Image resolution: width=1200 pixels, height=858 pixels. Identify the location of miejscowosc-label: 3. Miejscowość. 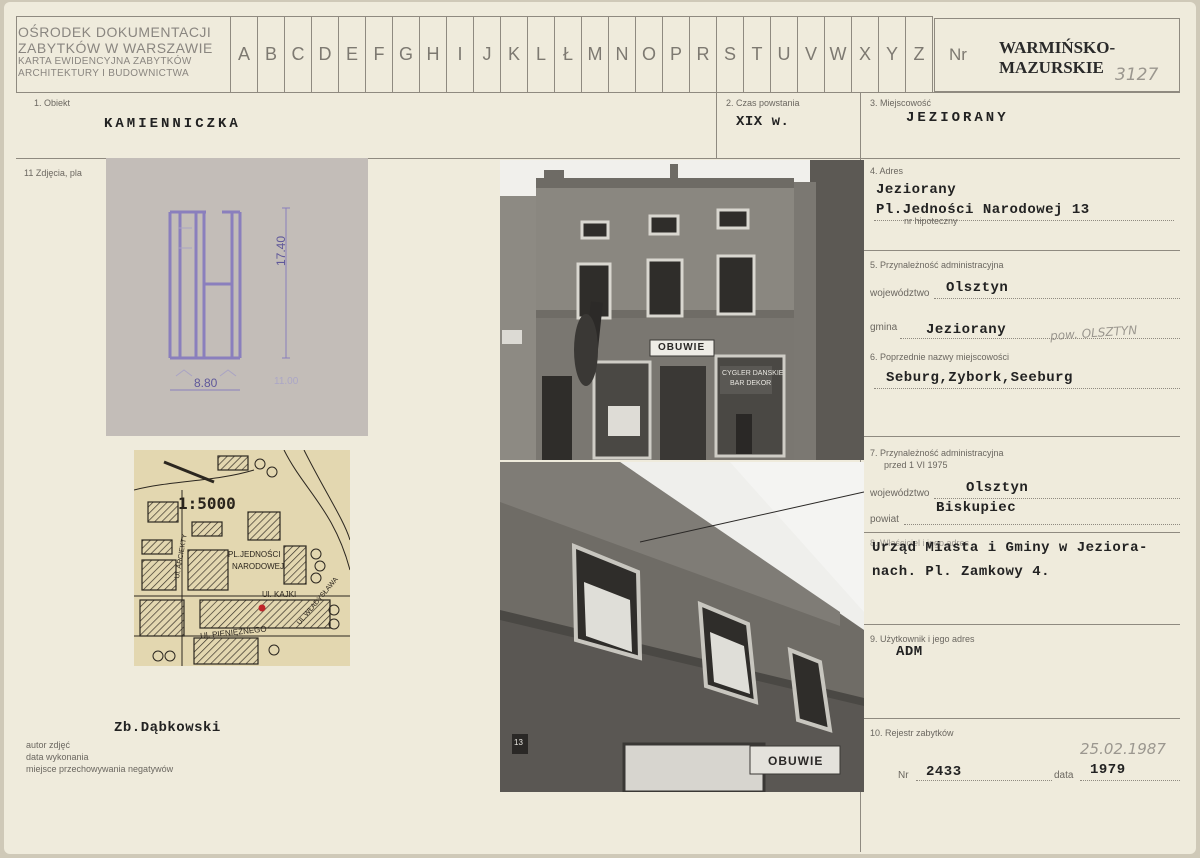
(901, 103).